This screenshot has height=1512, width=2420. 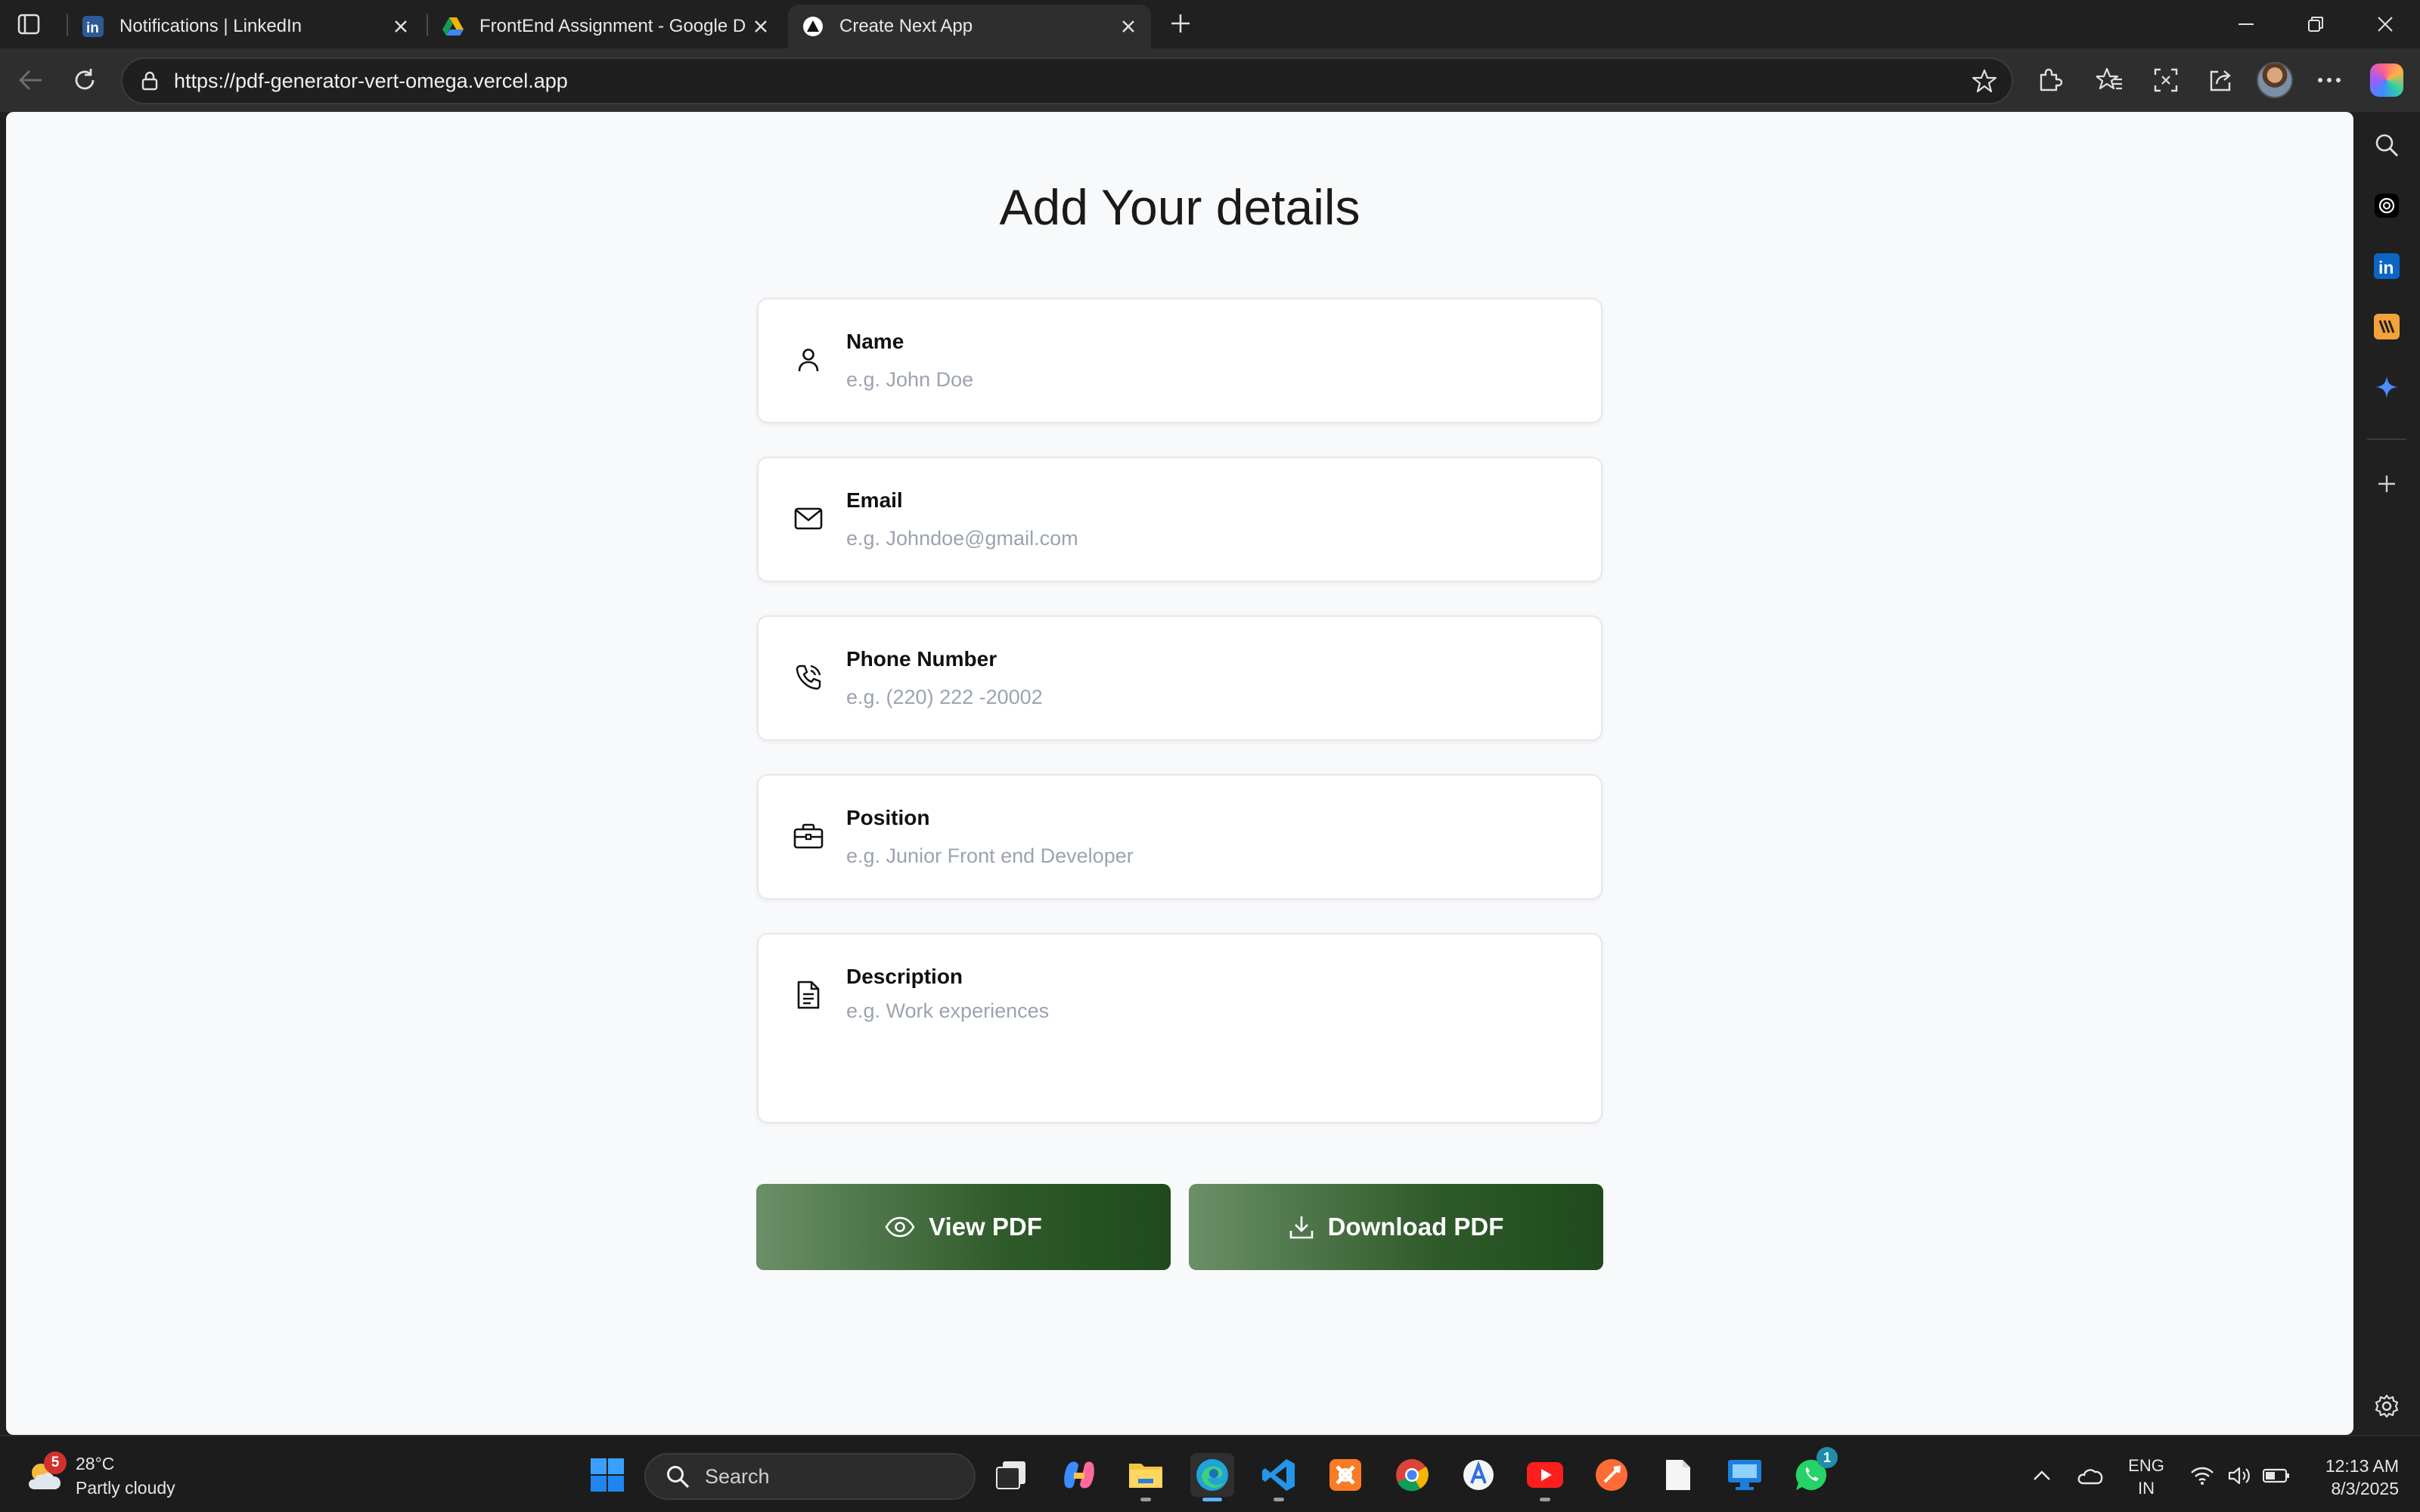 I want to click on edge-browser-icon, so click(x=1212, y=1477).